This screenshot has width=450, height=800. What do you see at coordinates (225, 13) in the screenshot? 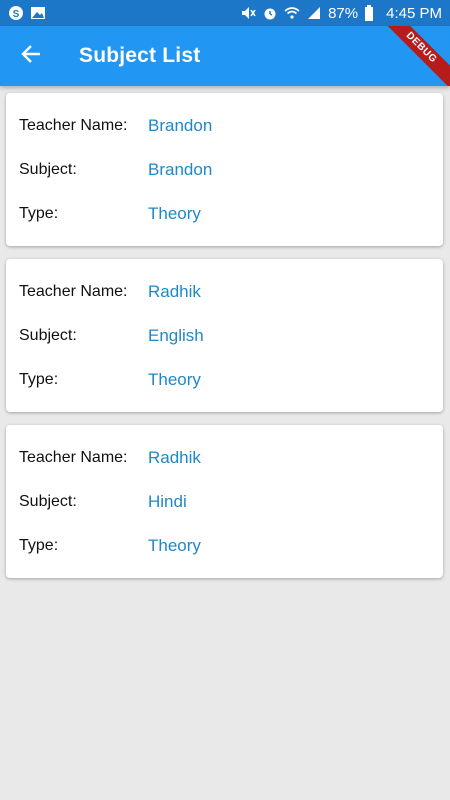
I see `status-bar: S 87% 4:45 PM` at bounding box center [225, 13].